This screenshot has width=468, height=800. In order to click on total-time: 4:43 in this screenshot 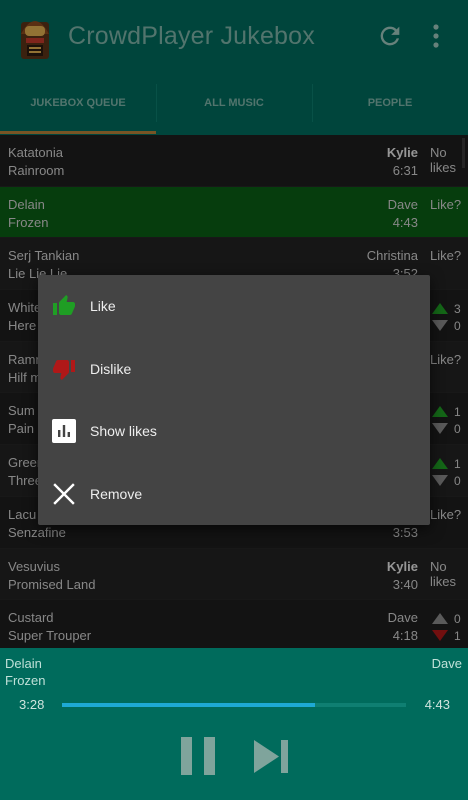, I will do `click(437, 704)`.